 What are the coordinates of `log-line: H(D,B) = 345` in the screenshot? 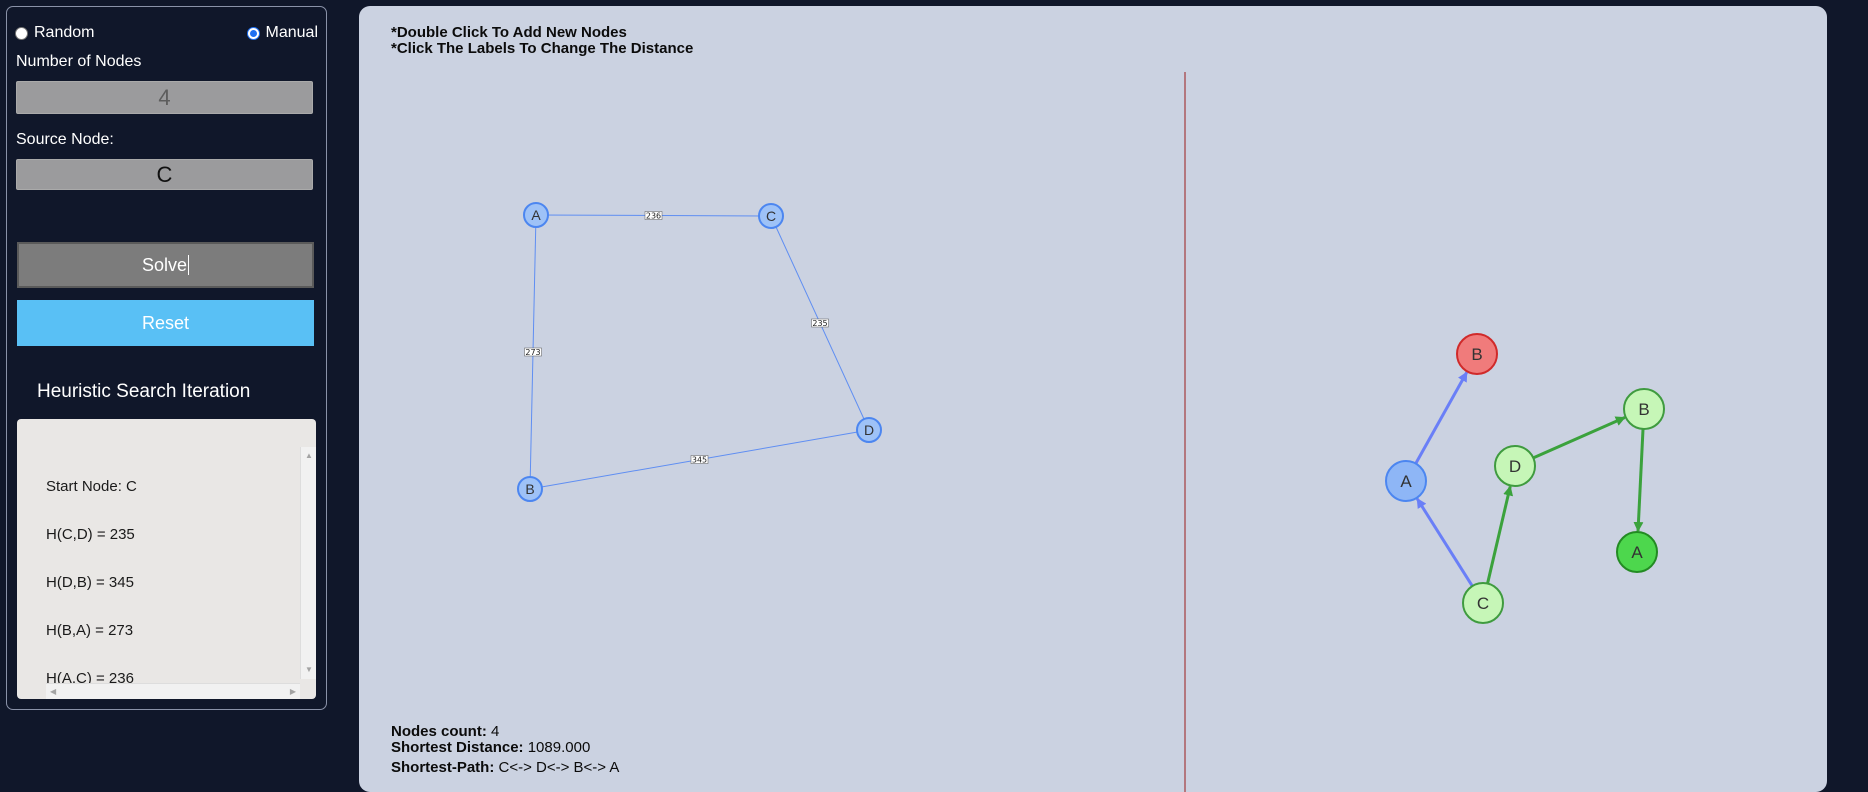 It's located at (90, 582).